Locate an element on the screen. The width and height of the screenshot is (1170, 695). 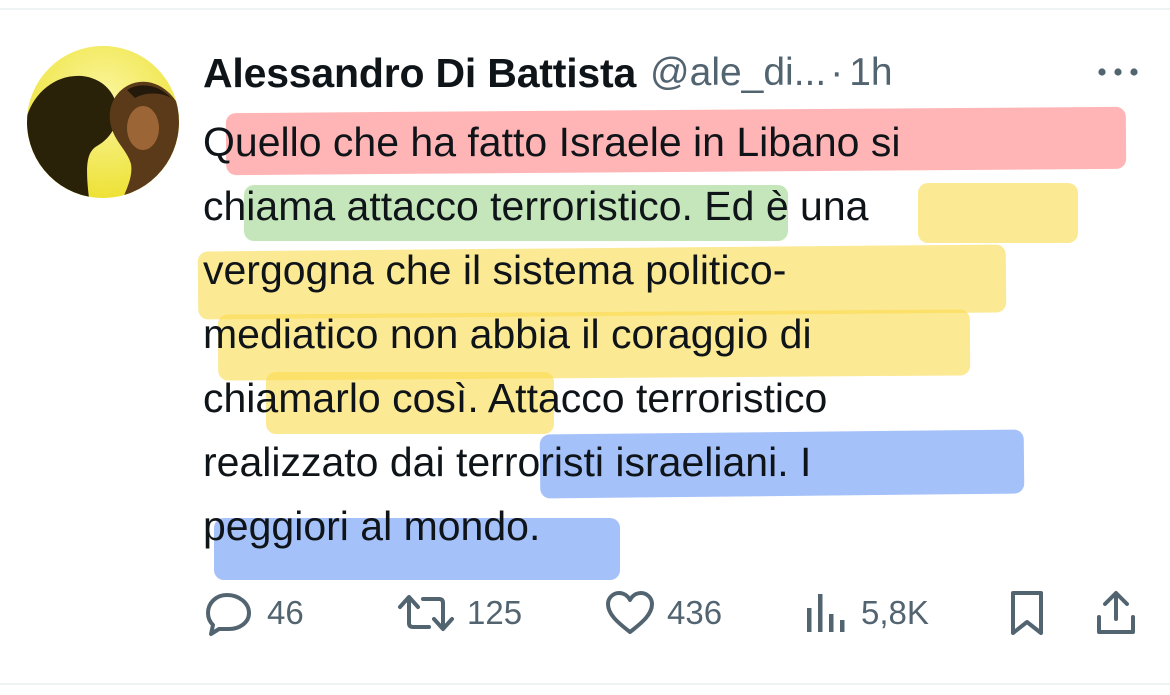
post-text-line: realizzato dai terroristi israeliani. I is located at coordinates (507, 462).